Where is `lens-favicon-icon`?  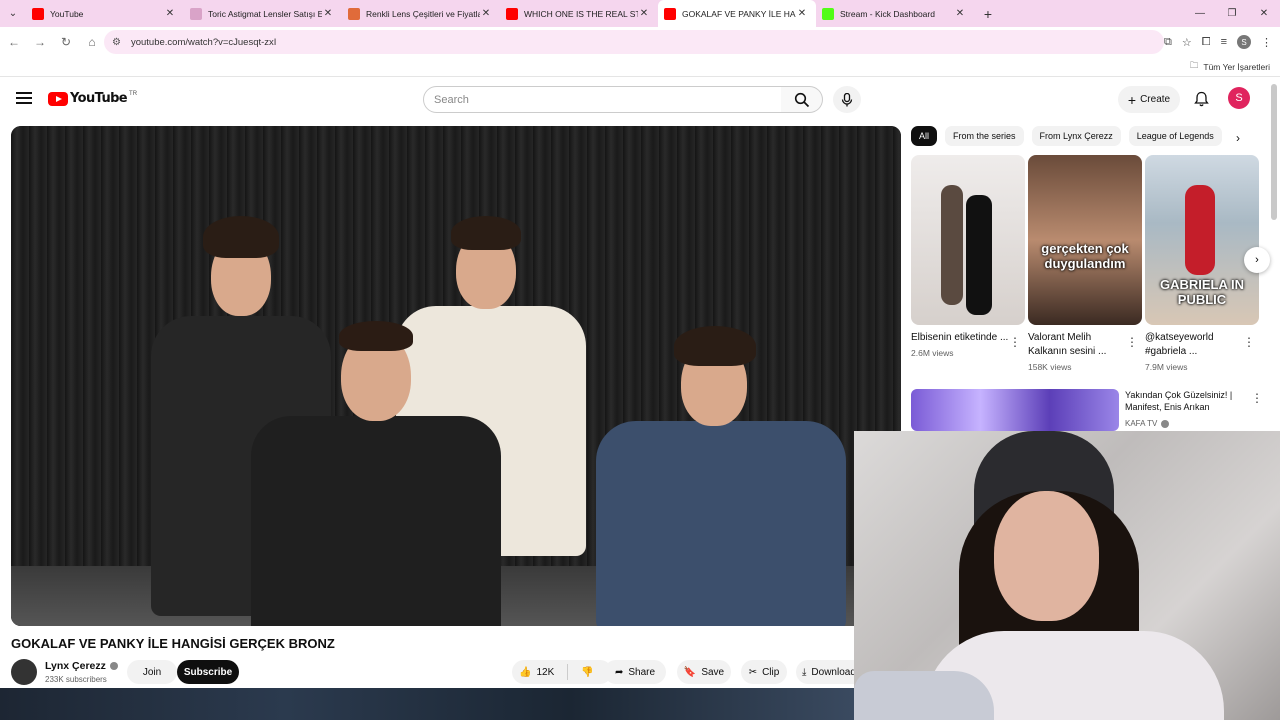
lens-favicon-icon is located at coordinates (196, 13).